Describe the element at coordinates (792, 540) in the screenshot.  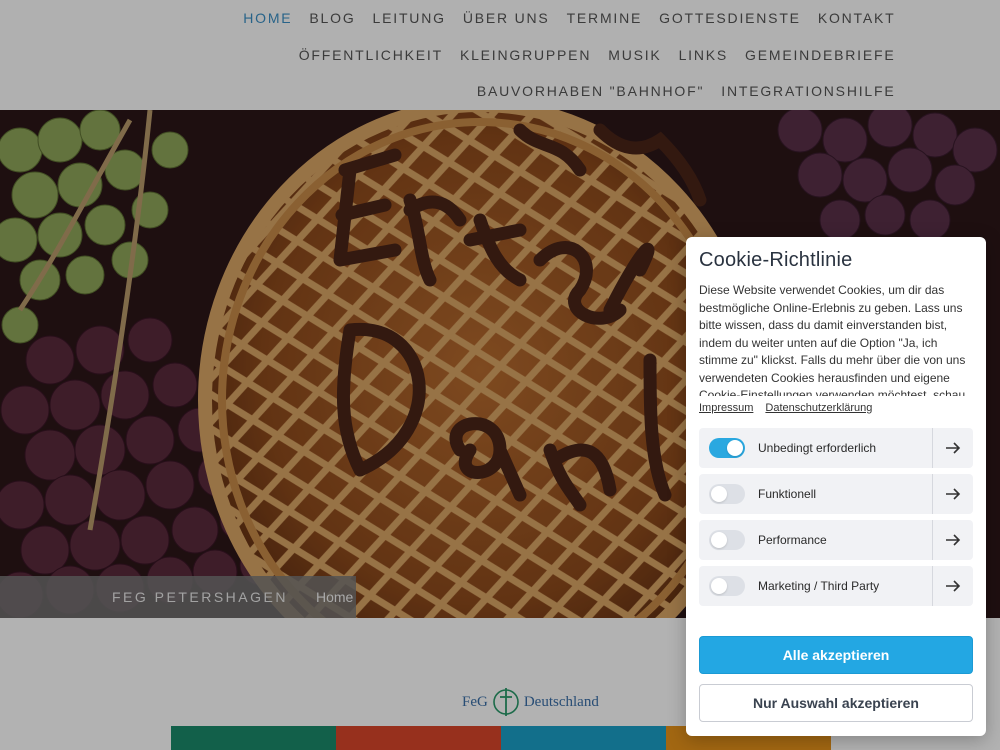
I see `option-label: Performance` at that location.